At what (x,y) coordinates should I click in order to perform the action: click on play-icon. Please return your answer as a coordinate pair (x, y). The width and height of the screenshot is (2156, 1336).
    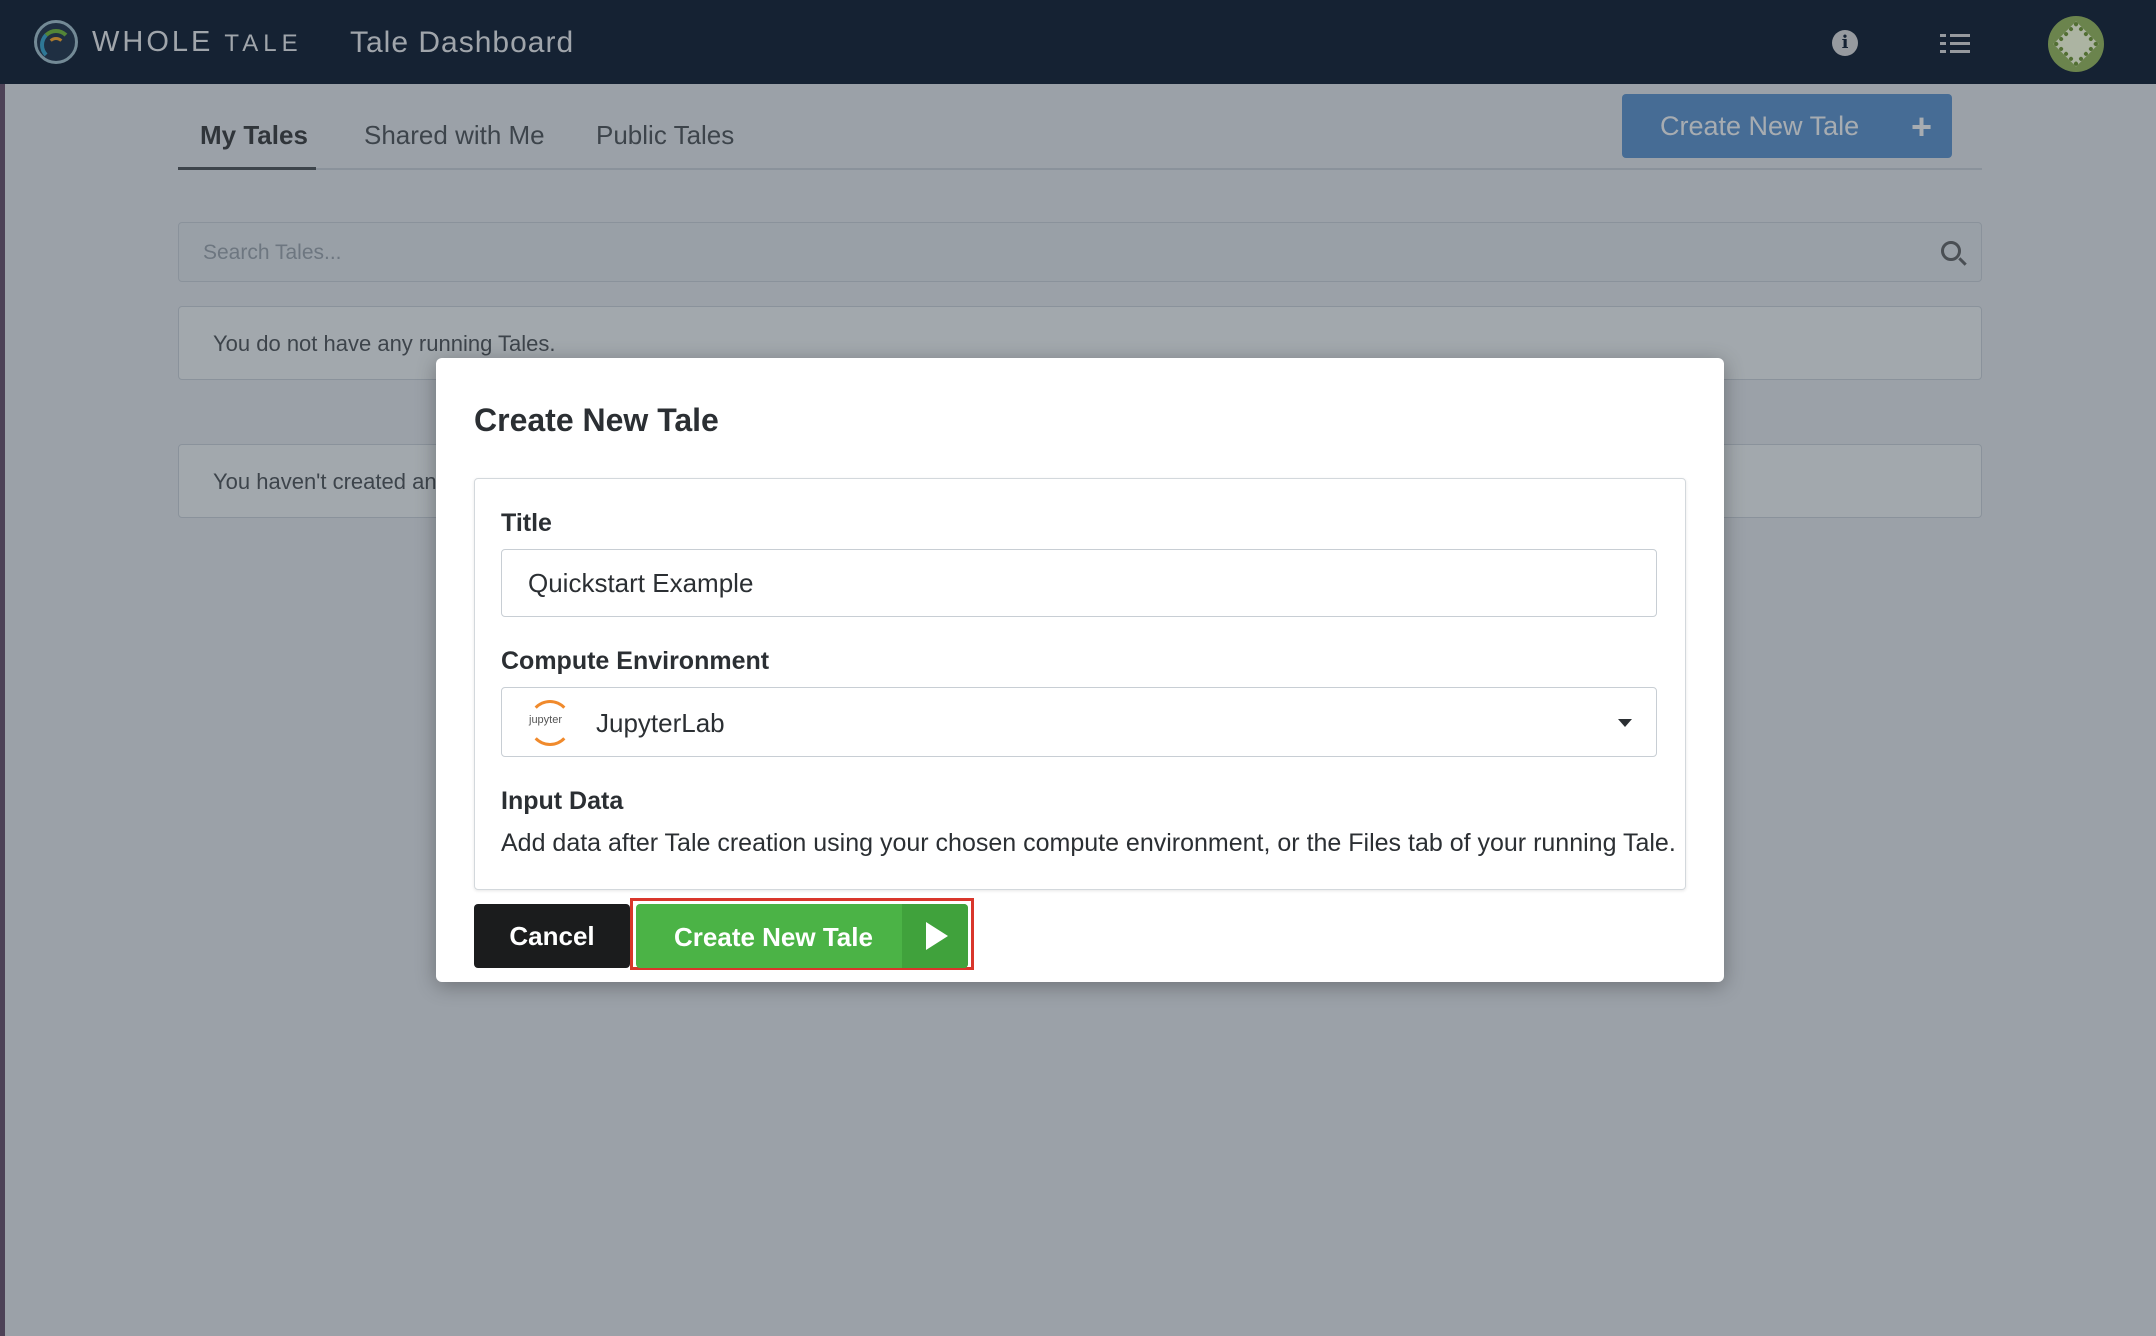
    Looking at the image, I should click on (935, 936).